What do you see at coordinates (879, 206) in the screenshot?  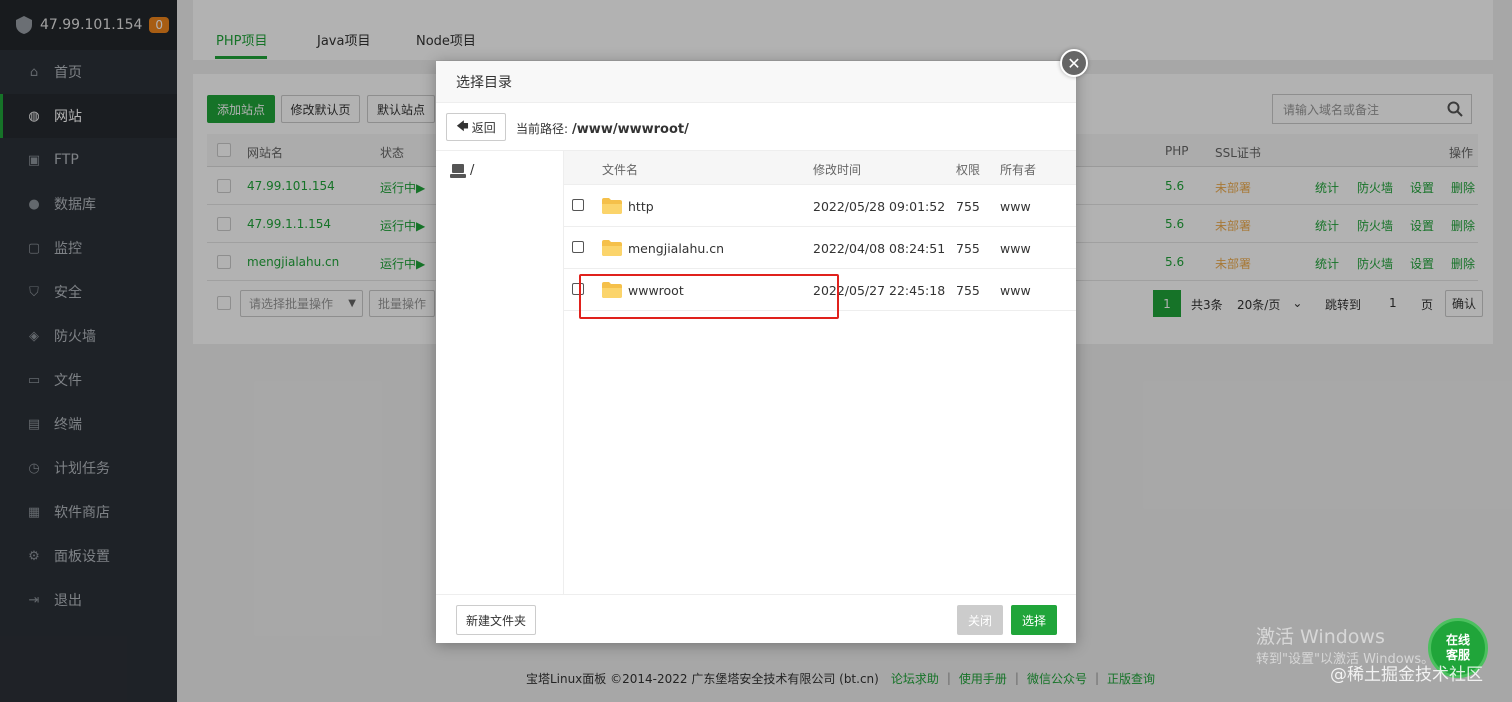 I see `file-mtime: 2022/05/28 09:01:52` at bounding box center [879, 206].